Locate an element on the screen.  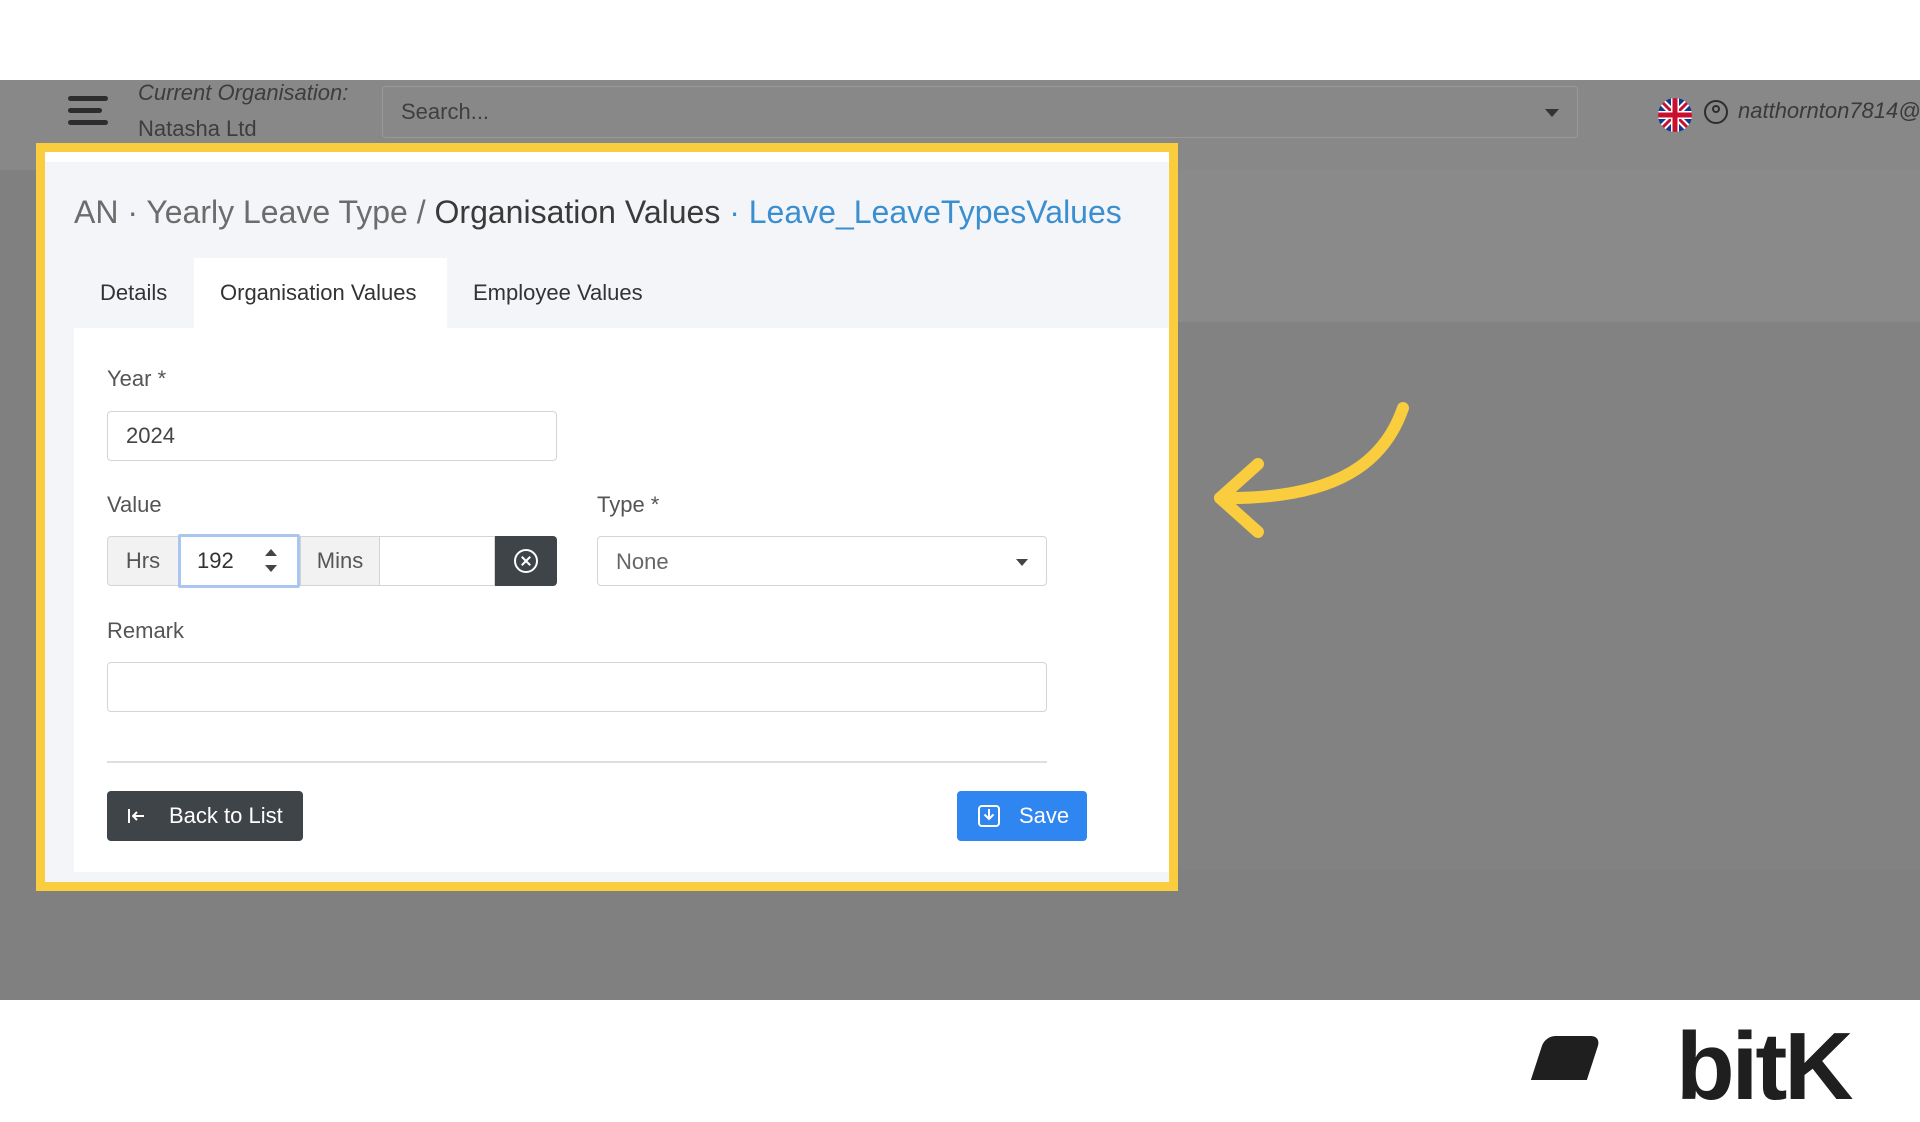
type-label: Type * is located at coordinates (628, 504).